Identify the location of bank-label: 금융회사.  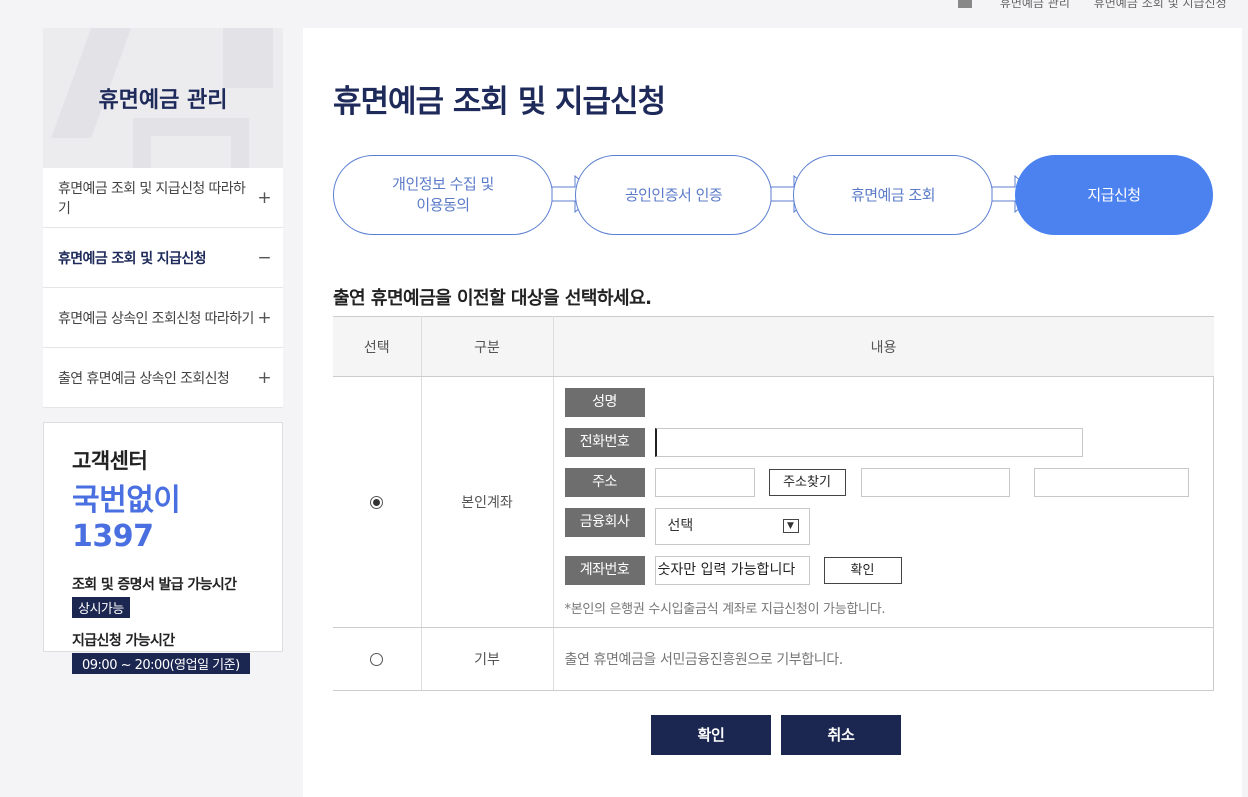
(604, 522).